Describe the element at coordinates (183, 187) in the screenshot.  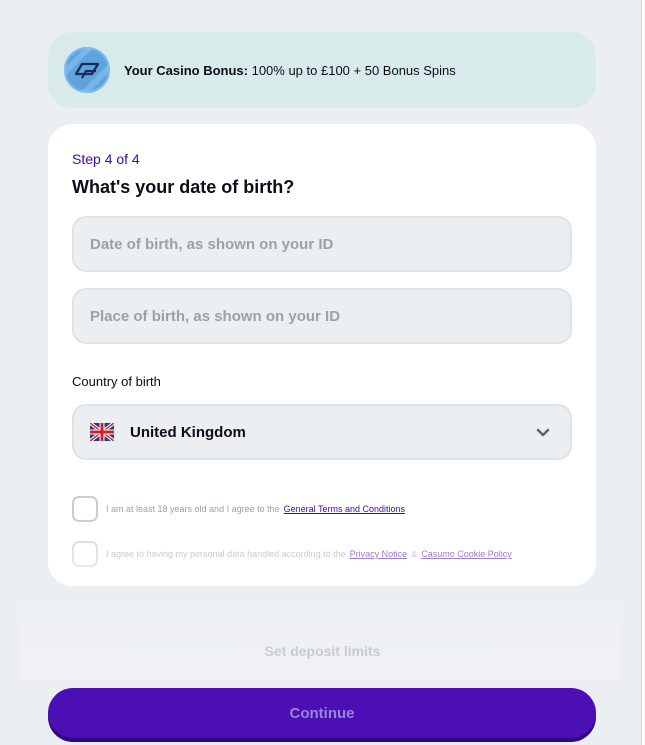
I see `page-title: What's your date of birth?` at that location.